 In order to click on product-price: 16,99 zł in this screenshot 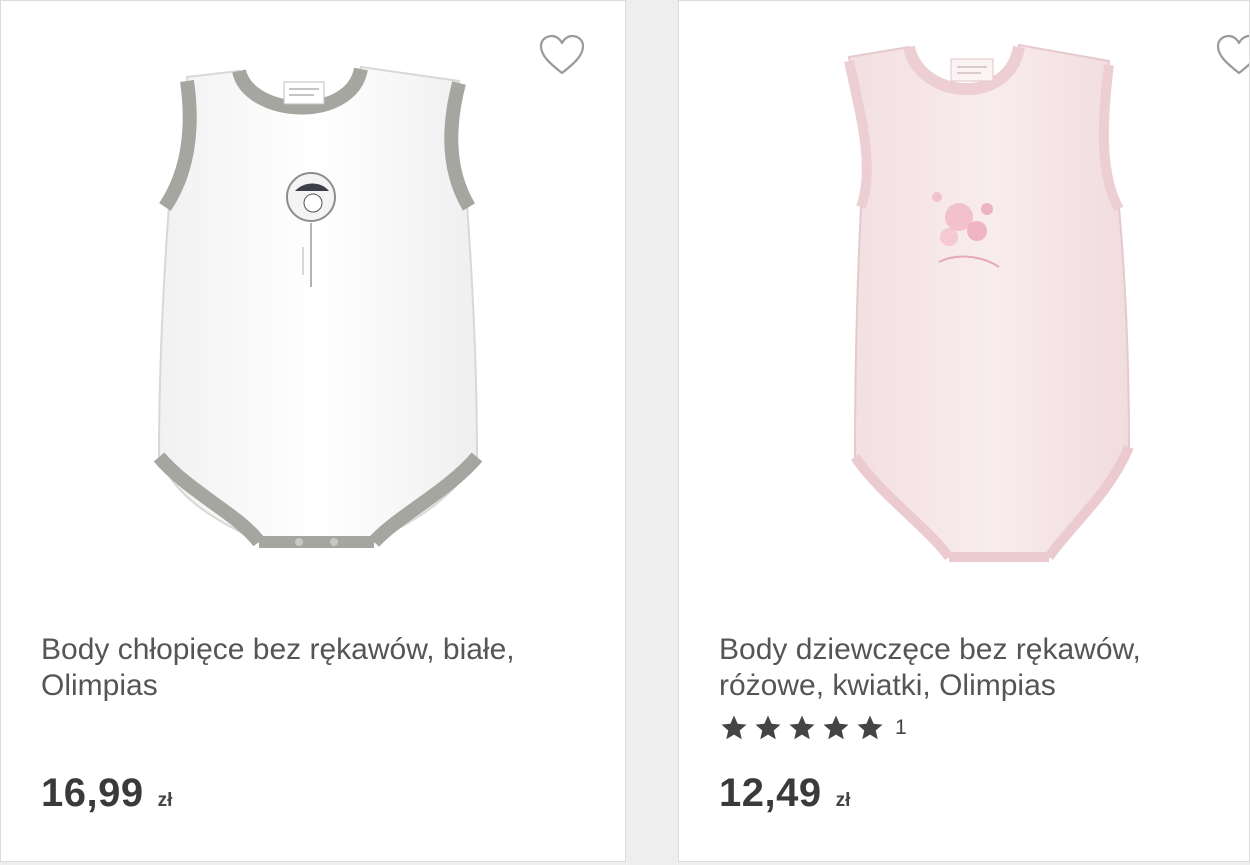, I will do `click(106, 793)`.